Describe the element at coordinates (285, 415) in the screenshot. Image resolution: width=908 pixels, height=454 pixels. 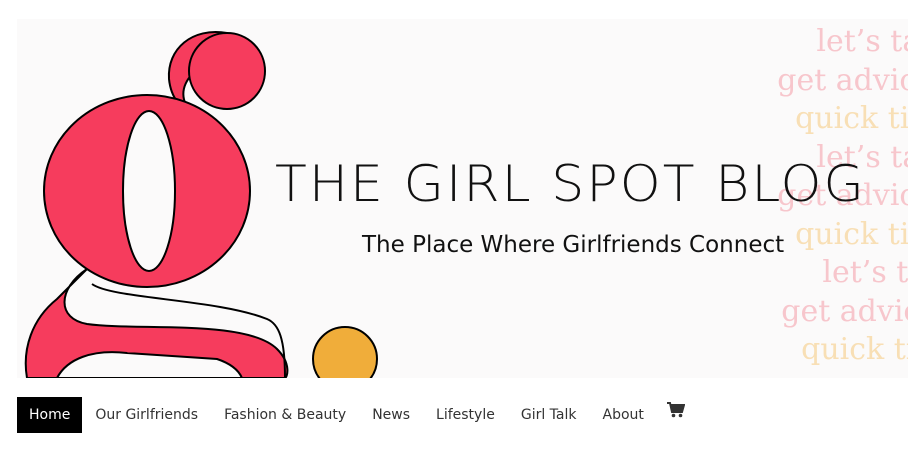
I see `nav-item-fashion-beauty: Fashion & Beauty` at that location.